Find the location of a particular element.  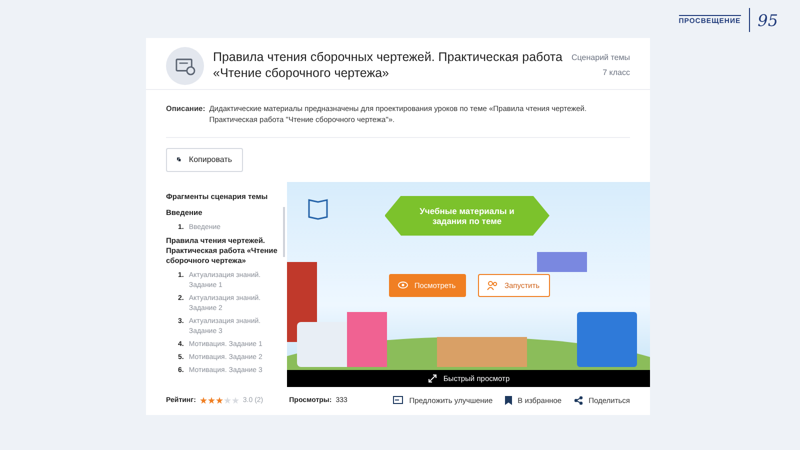

bookmark-icon is located at coordinates (508, 401).